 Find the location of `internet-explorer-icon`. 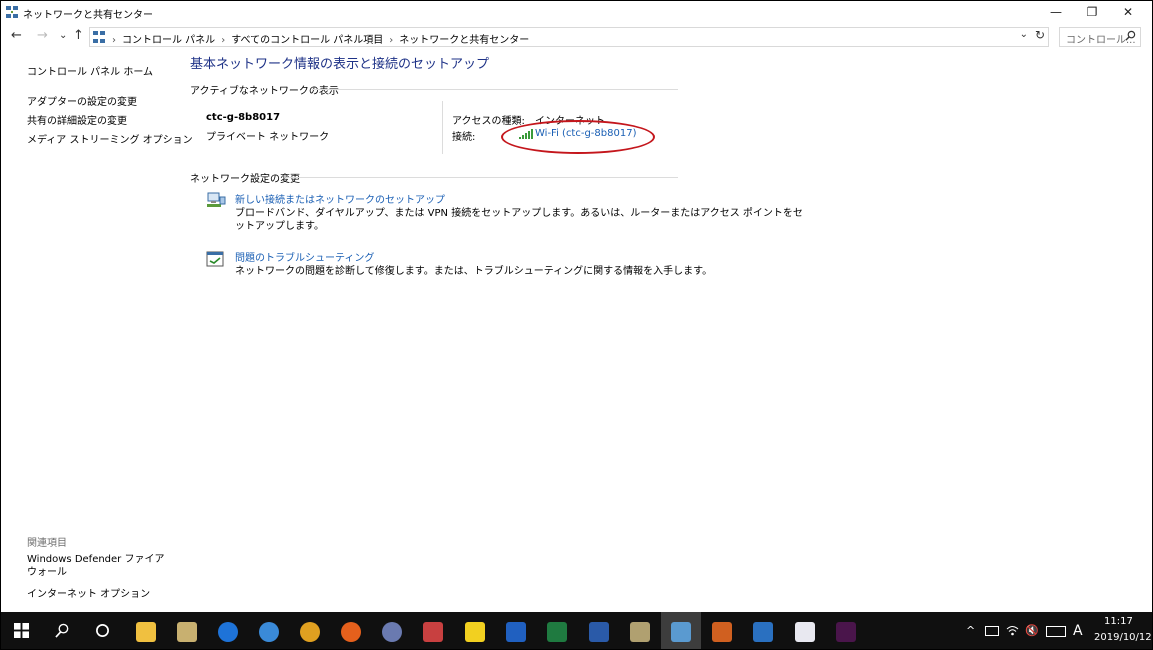

internet-explorer-icon is located at coordinates (269, 632).